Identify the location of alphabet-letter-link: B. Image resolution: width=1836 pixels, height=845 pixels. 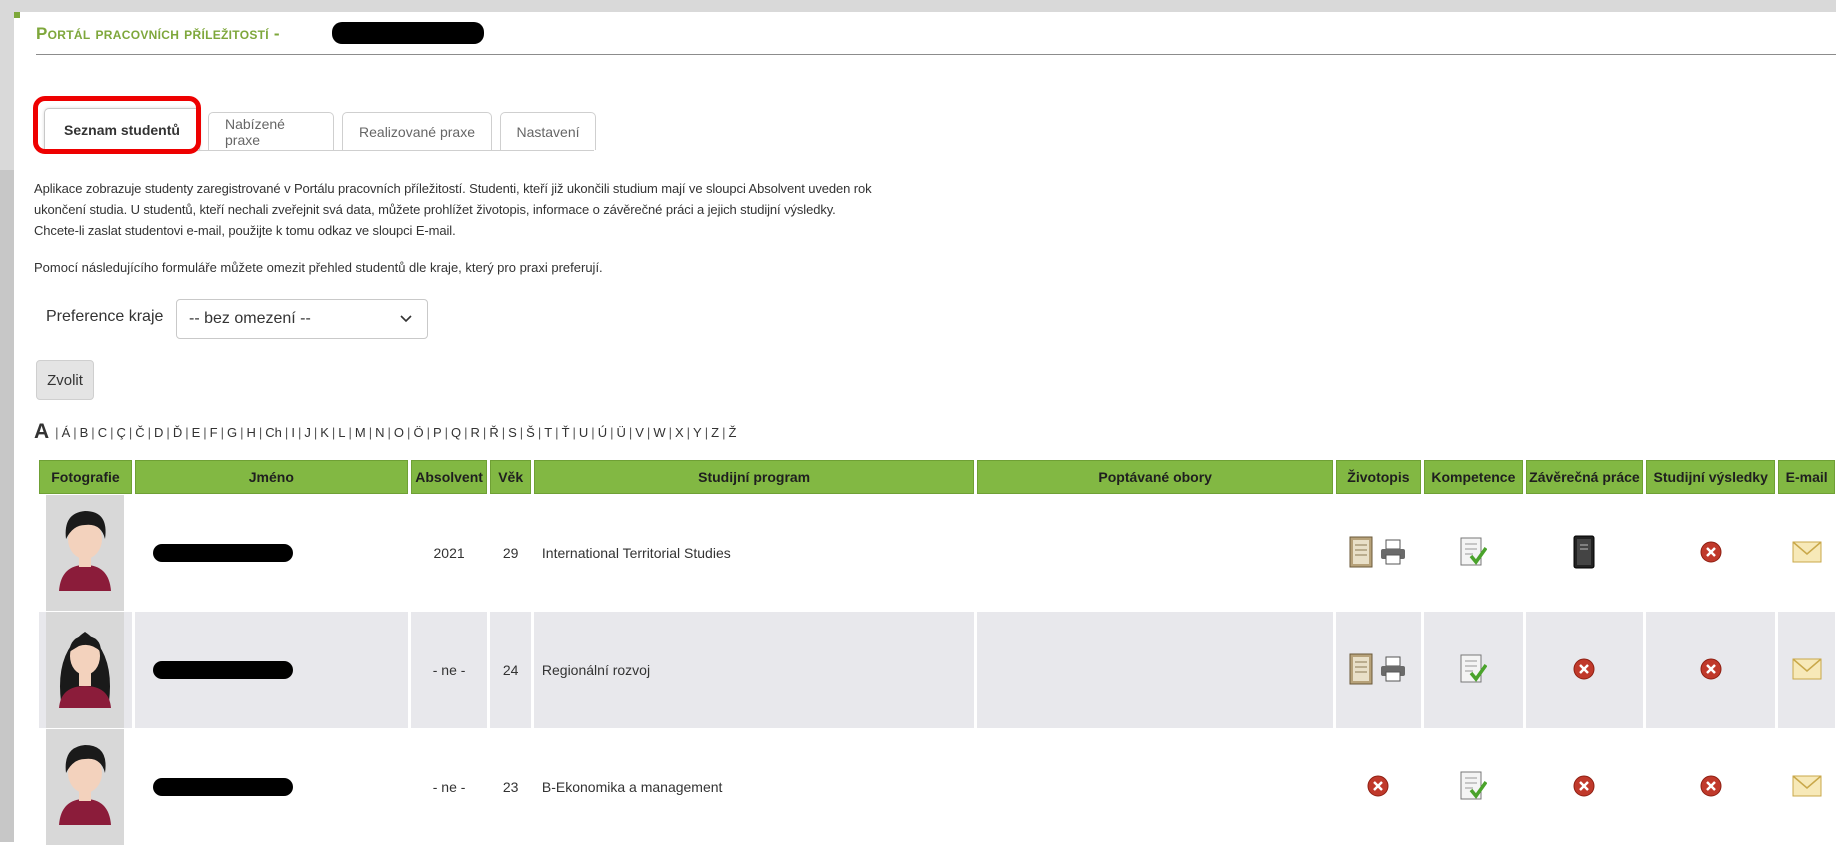
(84, 432).